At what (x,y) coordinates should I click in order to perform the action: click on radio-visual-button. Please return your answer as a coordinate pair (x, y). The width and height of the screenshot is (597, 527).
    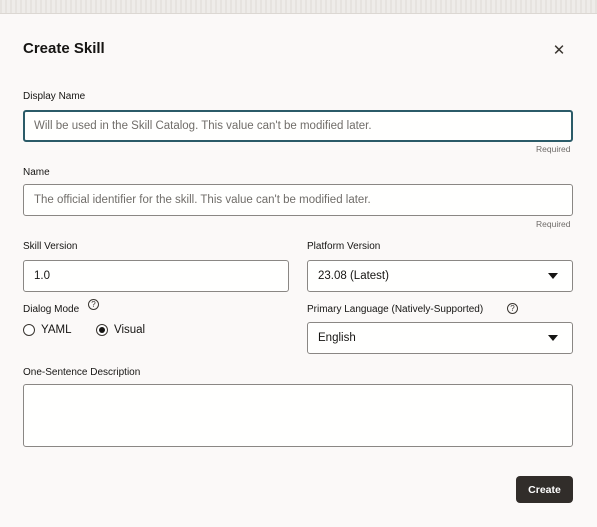
    Looking at the image, I should click on (102, 330).